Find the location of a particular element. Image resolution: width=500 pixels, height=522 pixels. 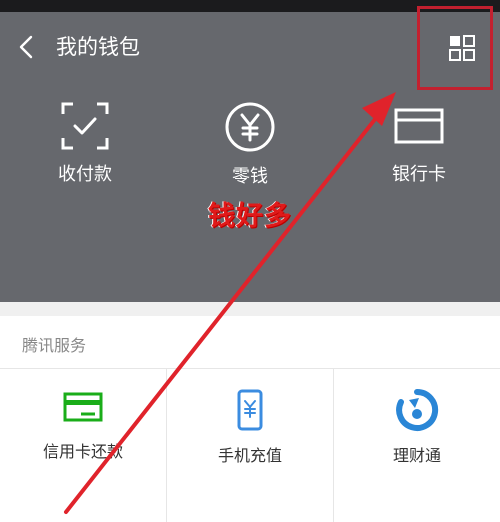

scan-pay-icon is located at coordinates (85, 126).